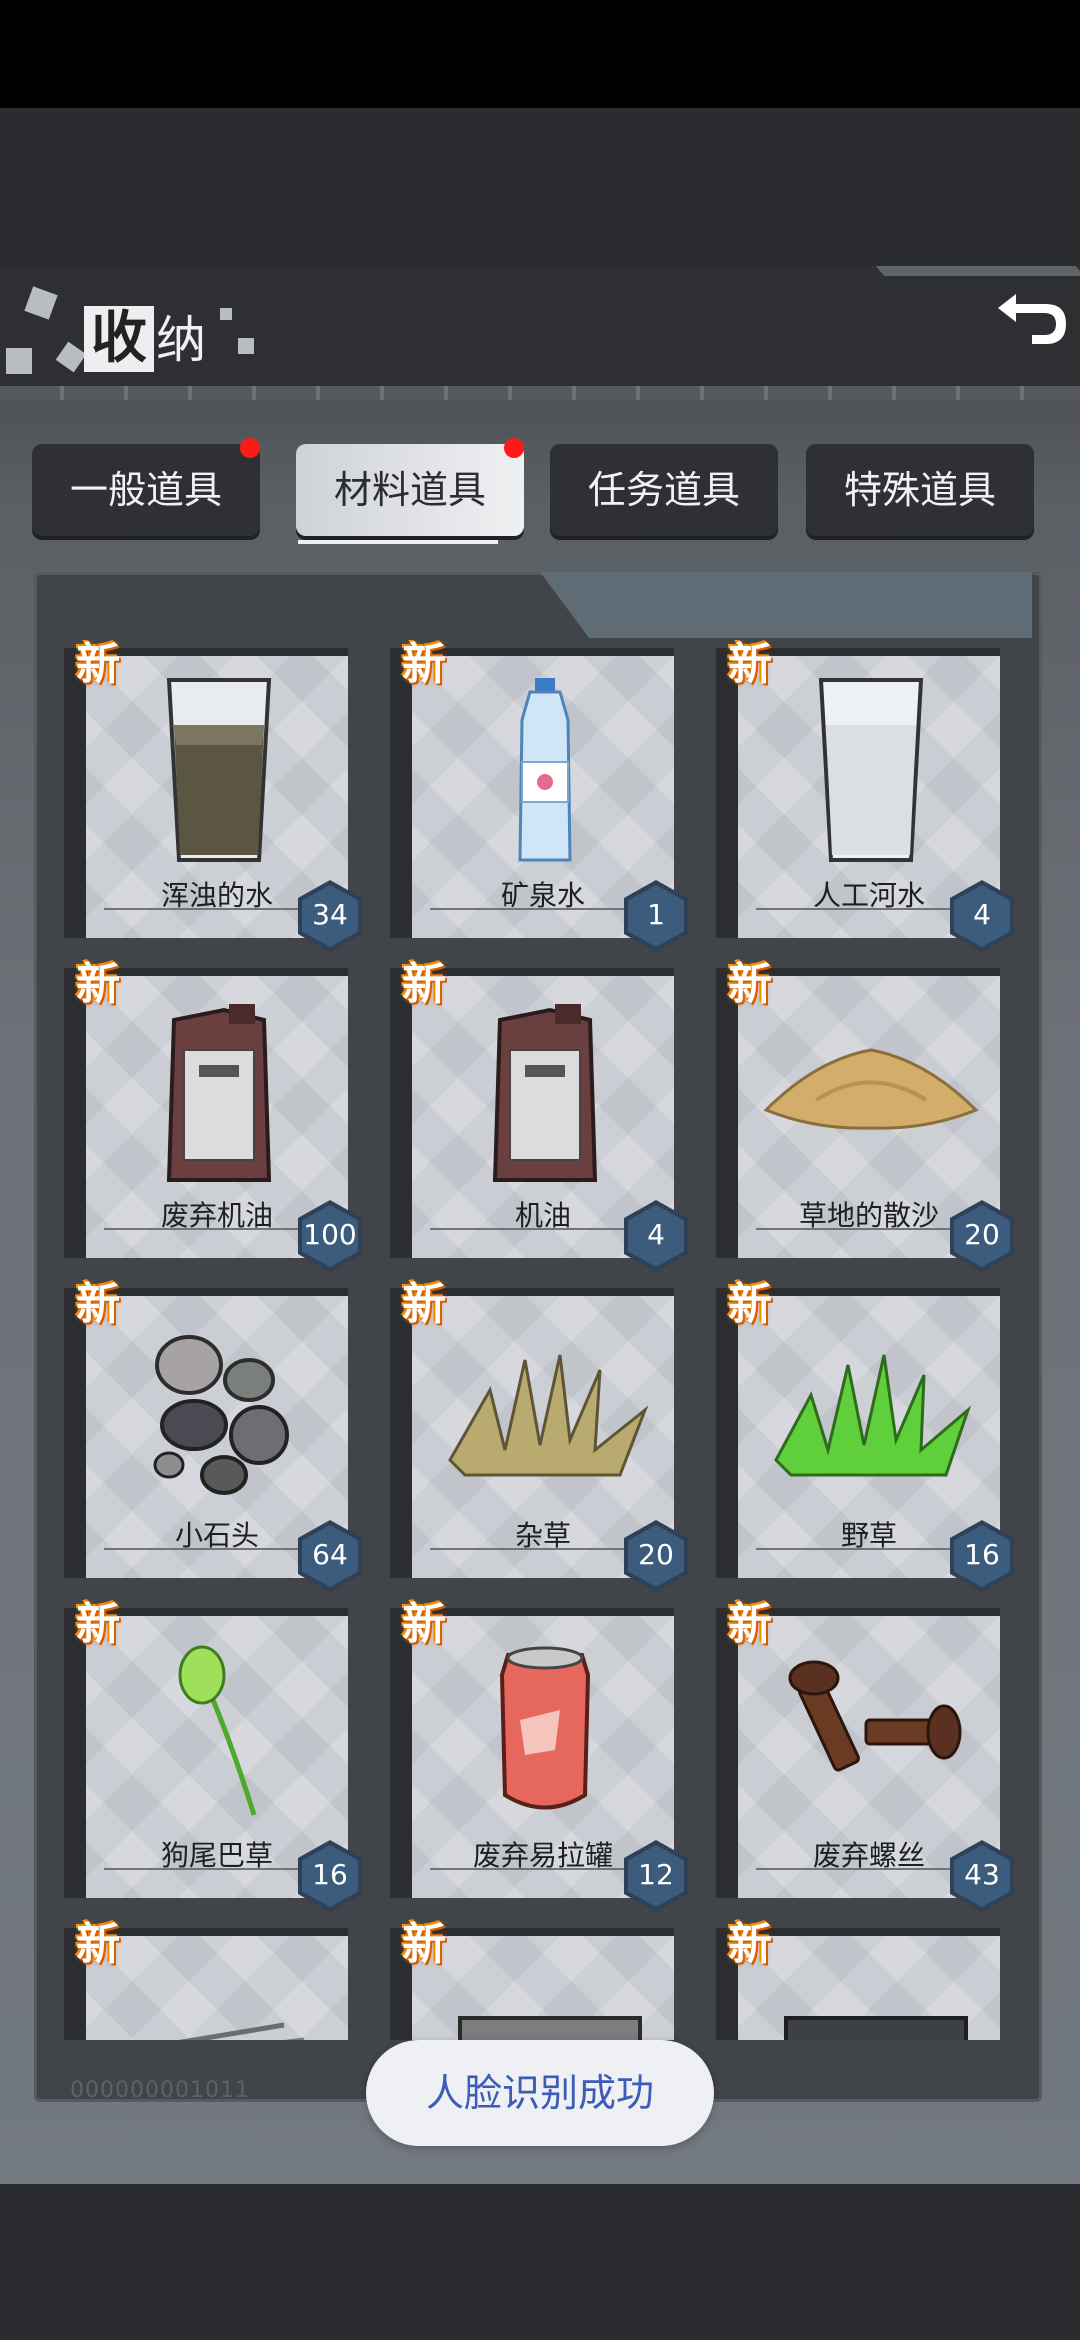 The image size is (1080, 2340). I want to click on item-card: 新 狗尾巴草 16, so click(213, 1755).